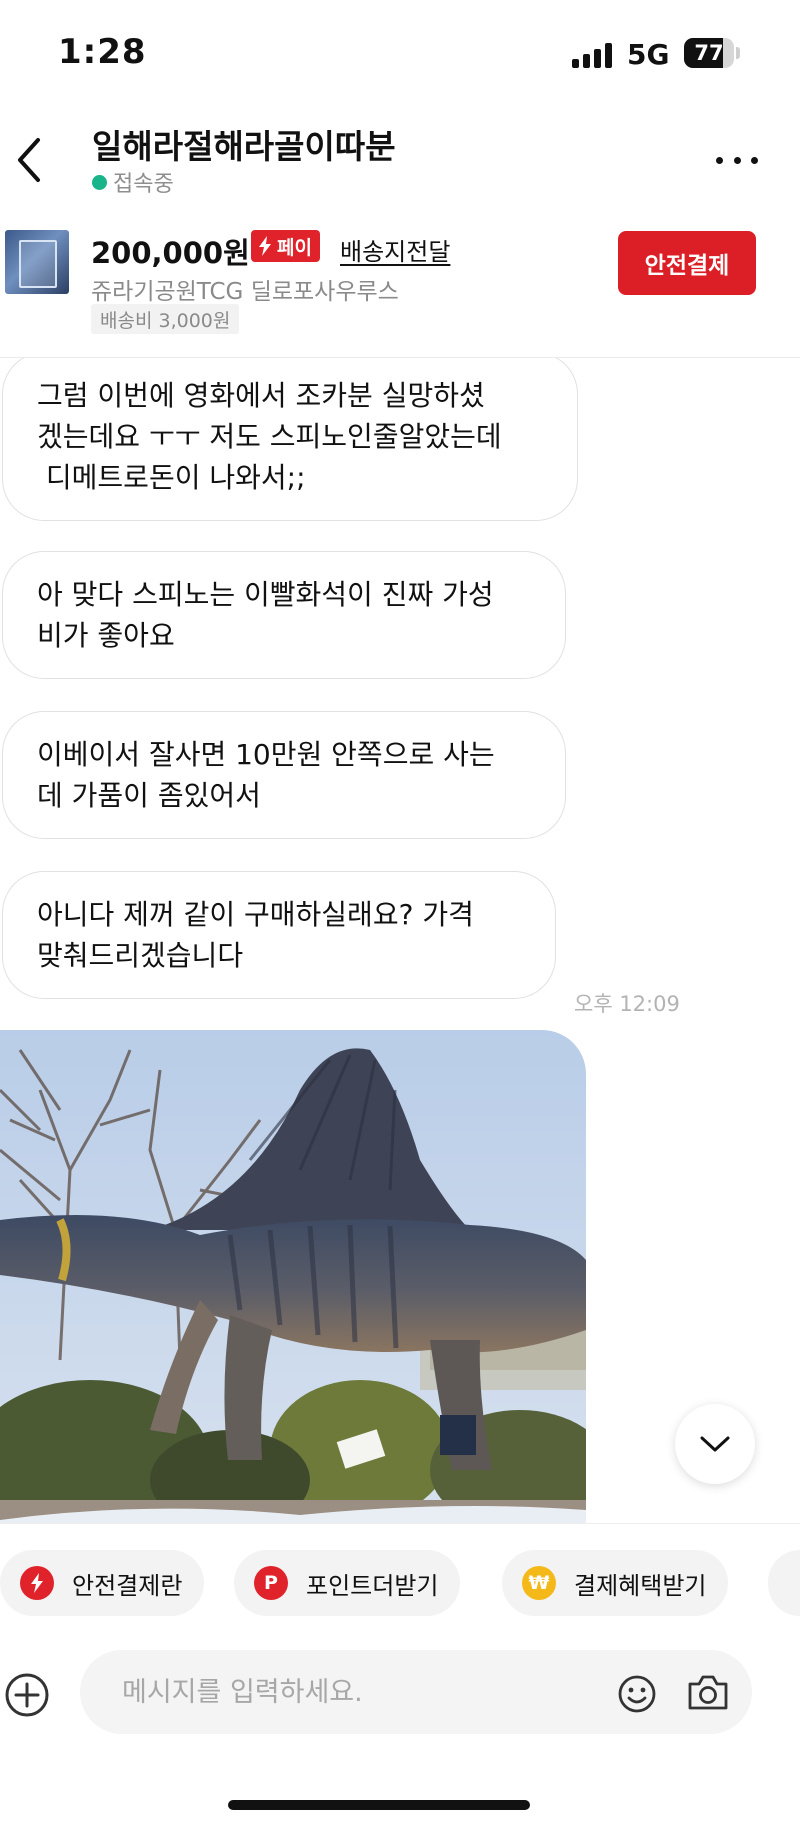 The image size is (800, 1825). What do you see at coordinates (284, 615) in the screenshot?
I see `message-bubble: 아 맞다 스피노는 이빨화석이 진짜 가성 비가 좋아요` at bounding box center [284, 615].